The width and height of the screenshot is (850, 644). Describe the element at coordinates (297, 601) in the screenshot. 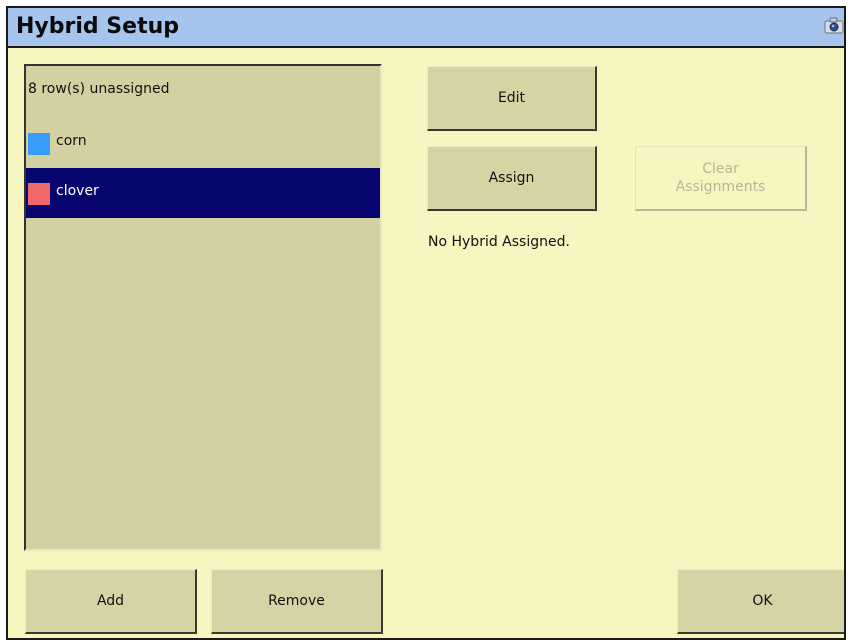

I see `remove-button: Remove` at that location.